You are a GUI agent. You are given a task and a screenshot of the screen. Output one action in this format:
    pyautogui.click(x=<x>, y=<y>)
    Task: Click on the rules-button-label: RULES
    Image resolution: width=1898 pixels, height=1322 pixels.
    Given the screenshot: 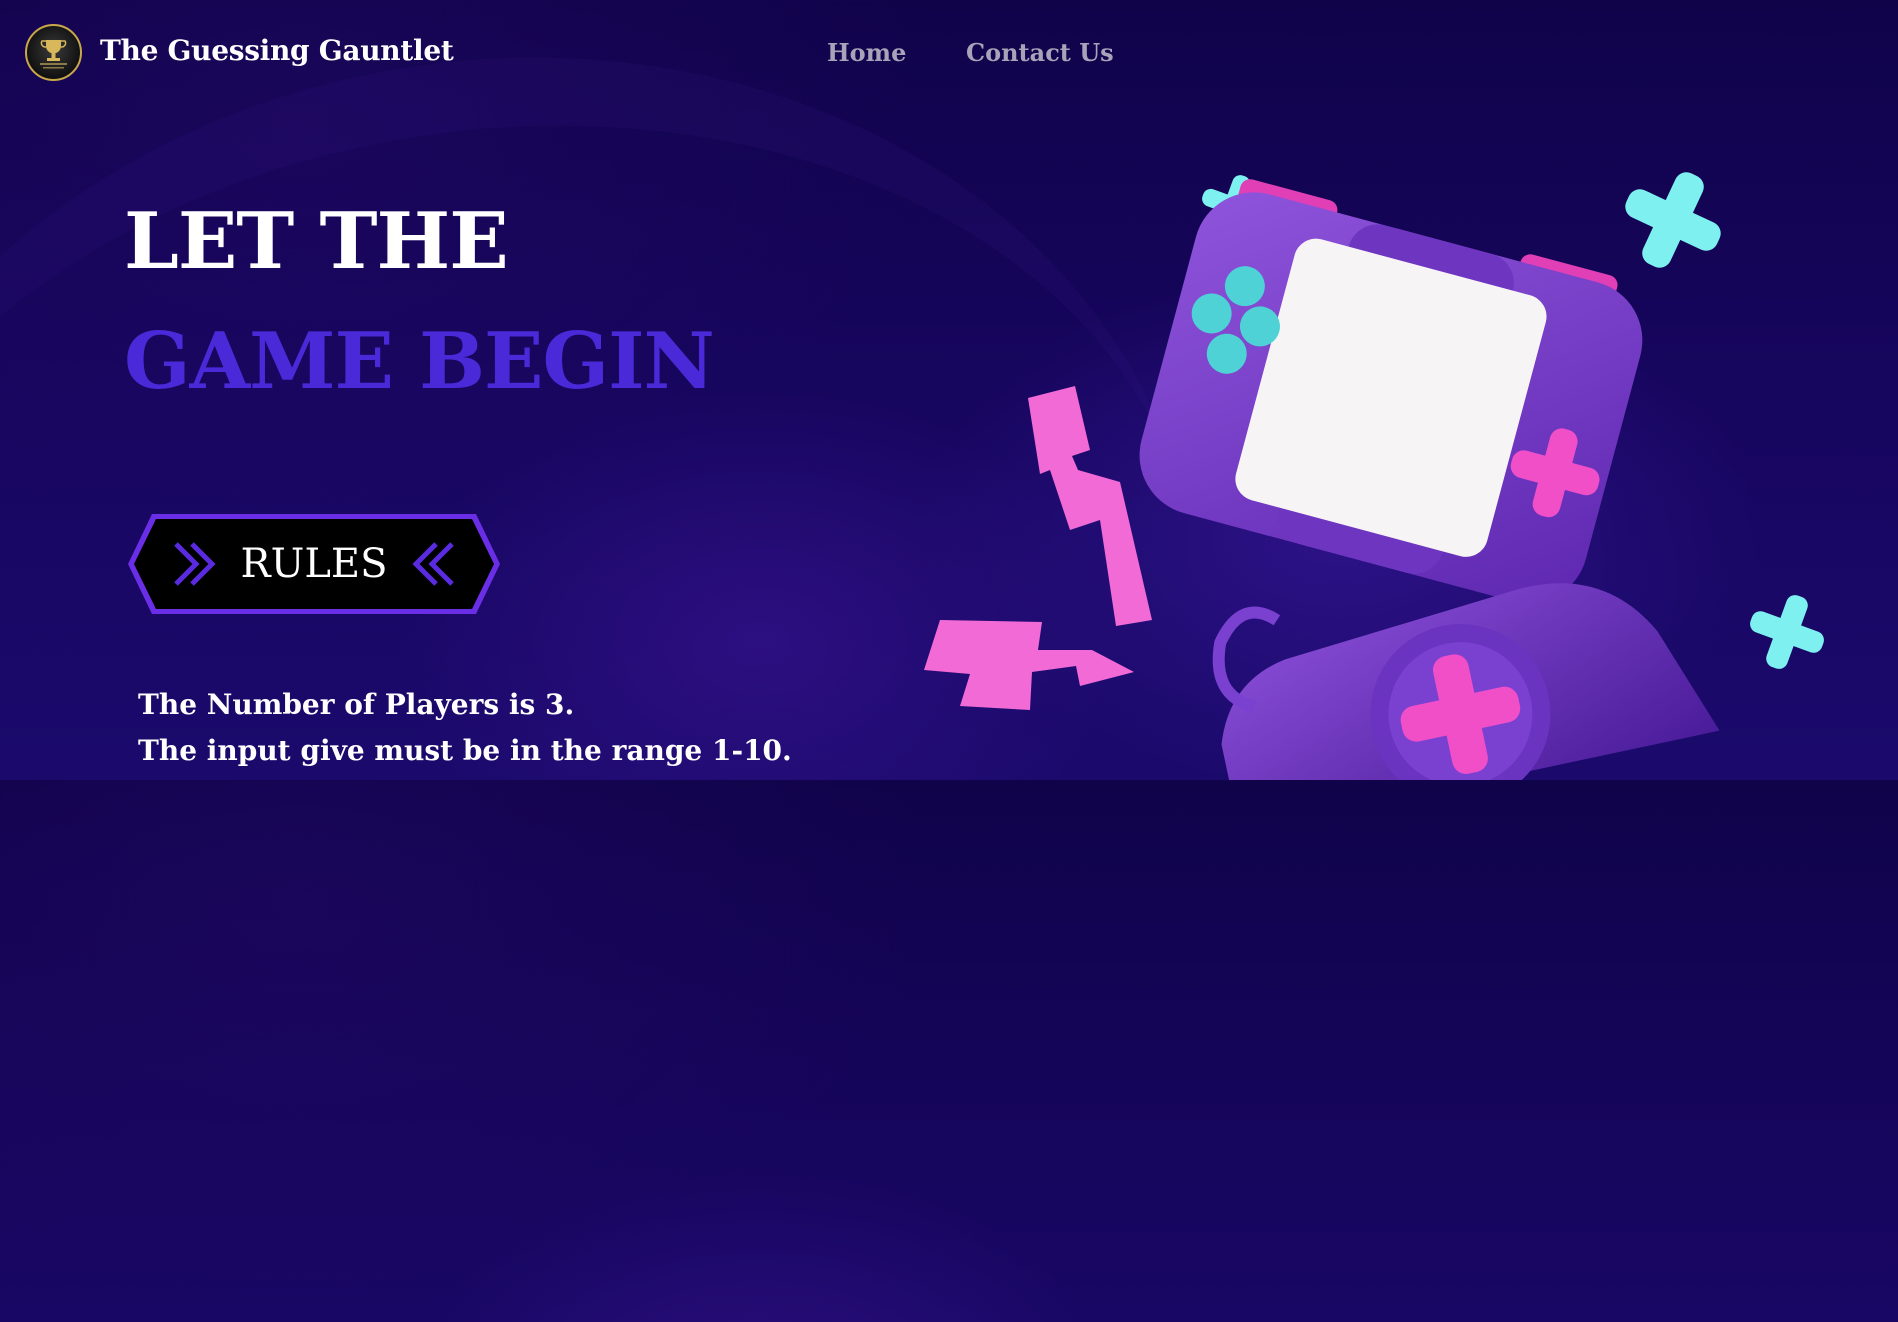 What is the action you would take?
    pyautogui.click(x=314, y=564)
    